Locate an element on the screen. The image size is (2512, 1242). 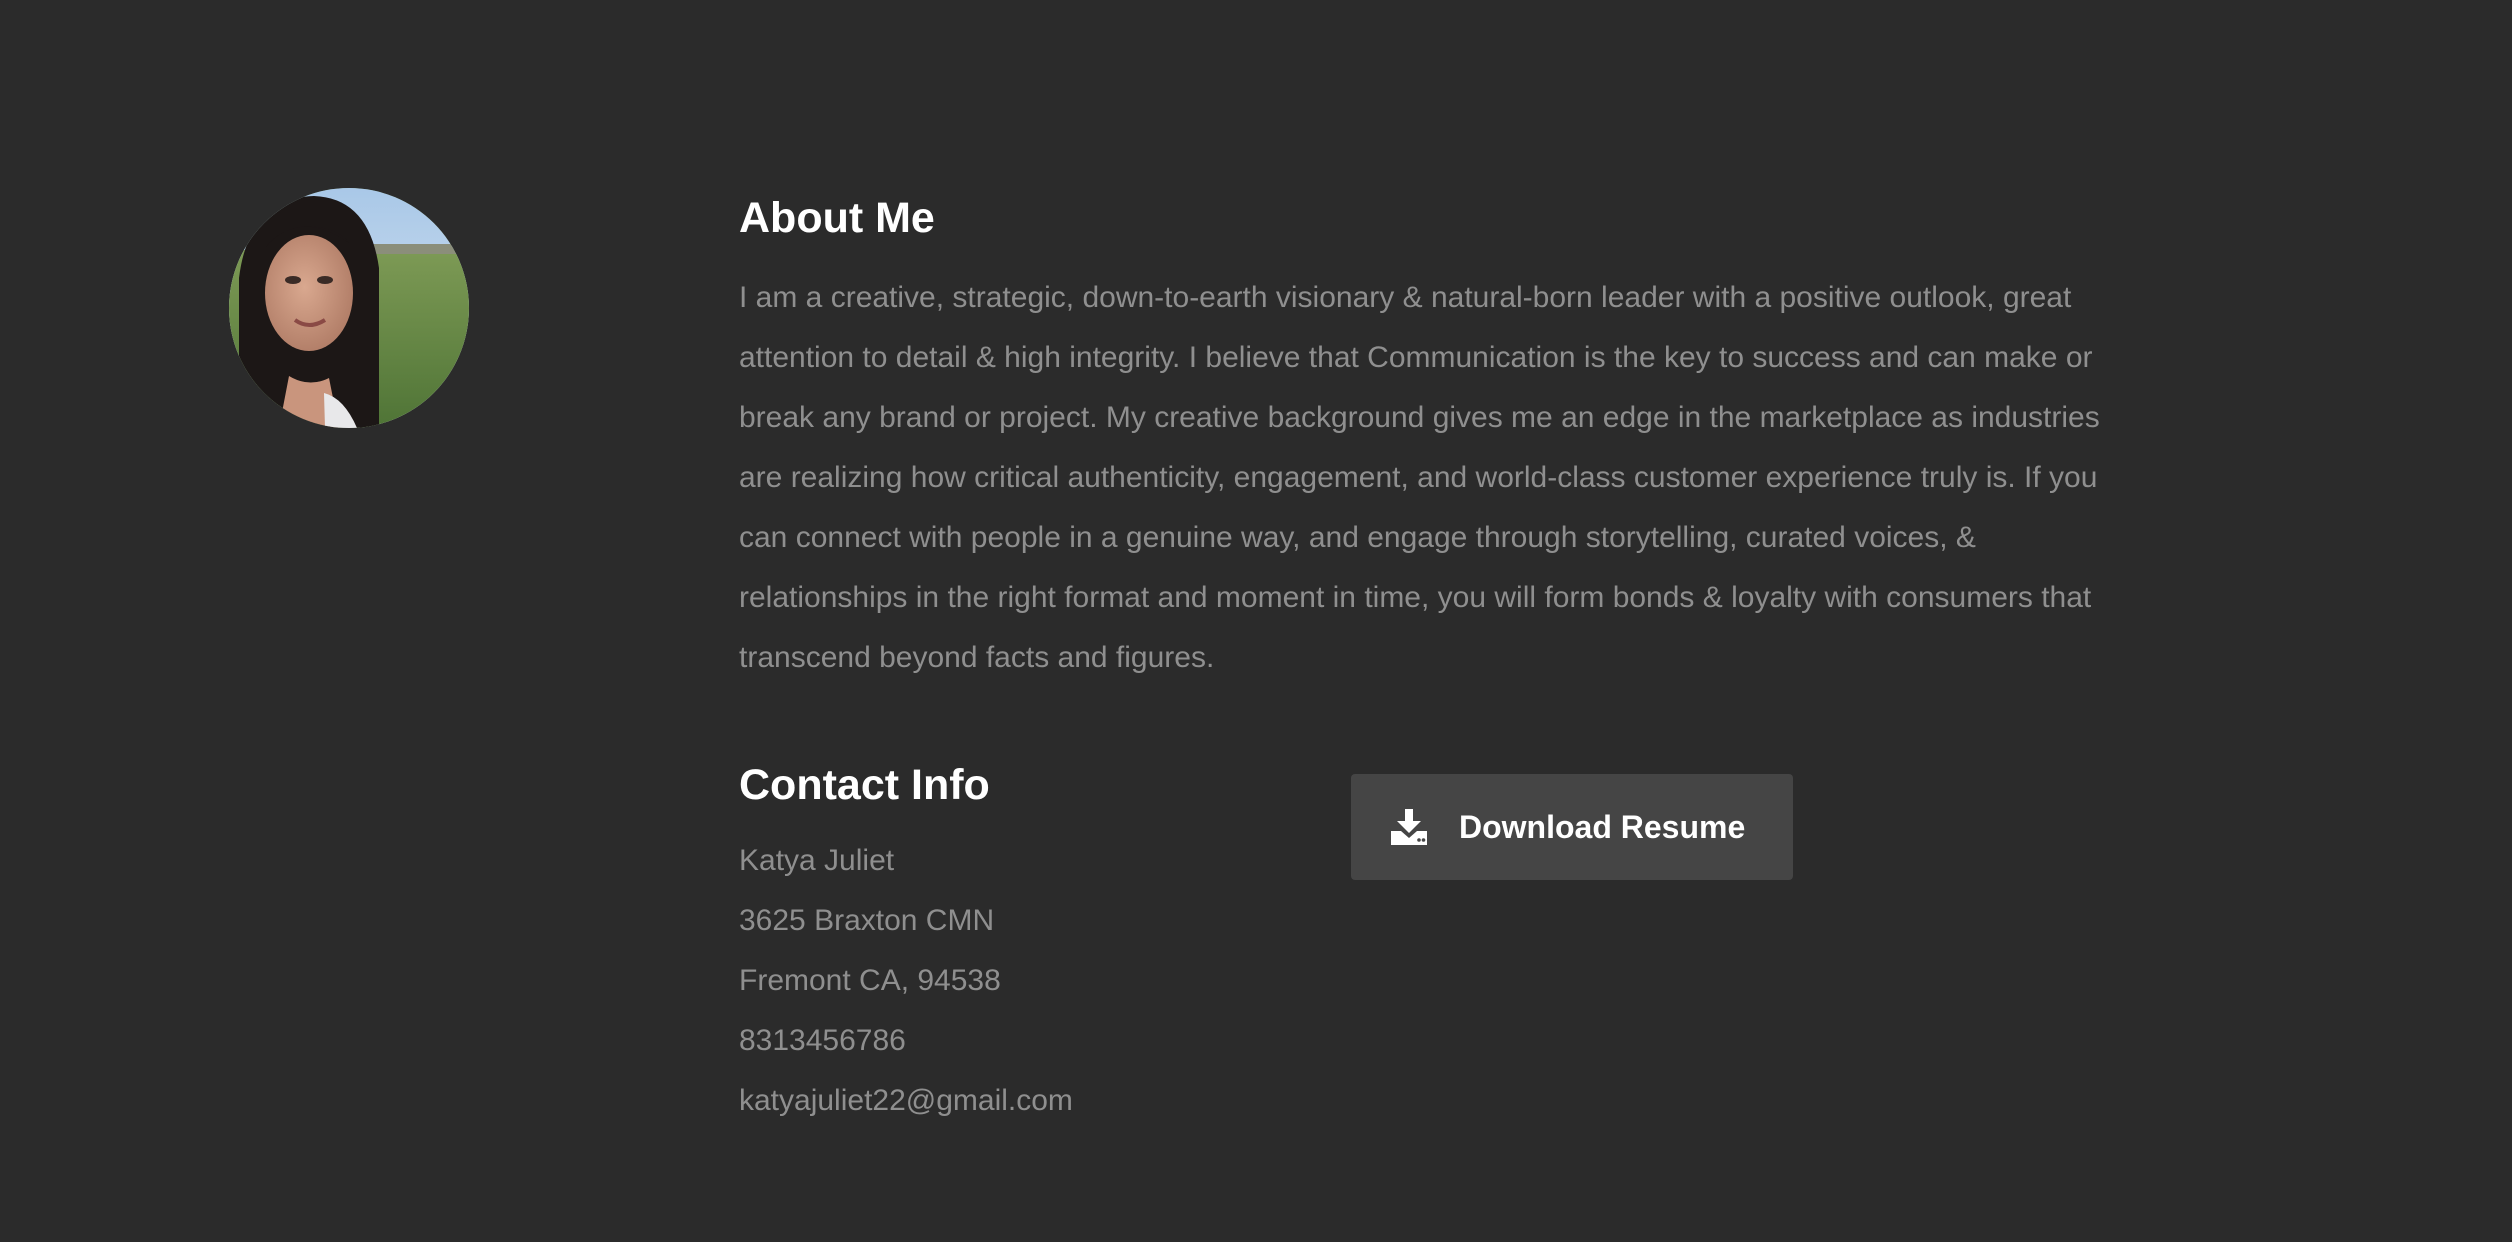
download-resume-button: Download Resume is located at coordinates (1572, 827).